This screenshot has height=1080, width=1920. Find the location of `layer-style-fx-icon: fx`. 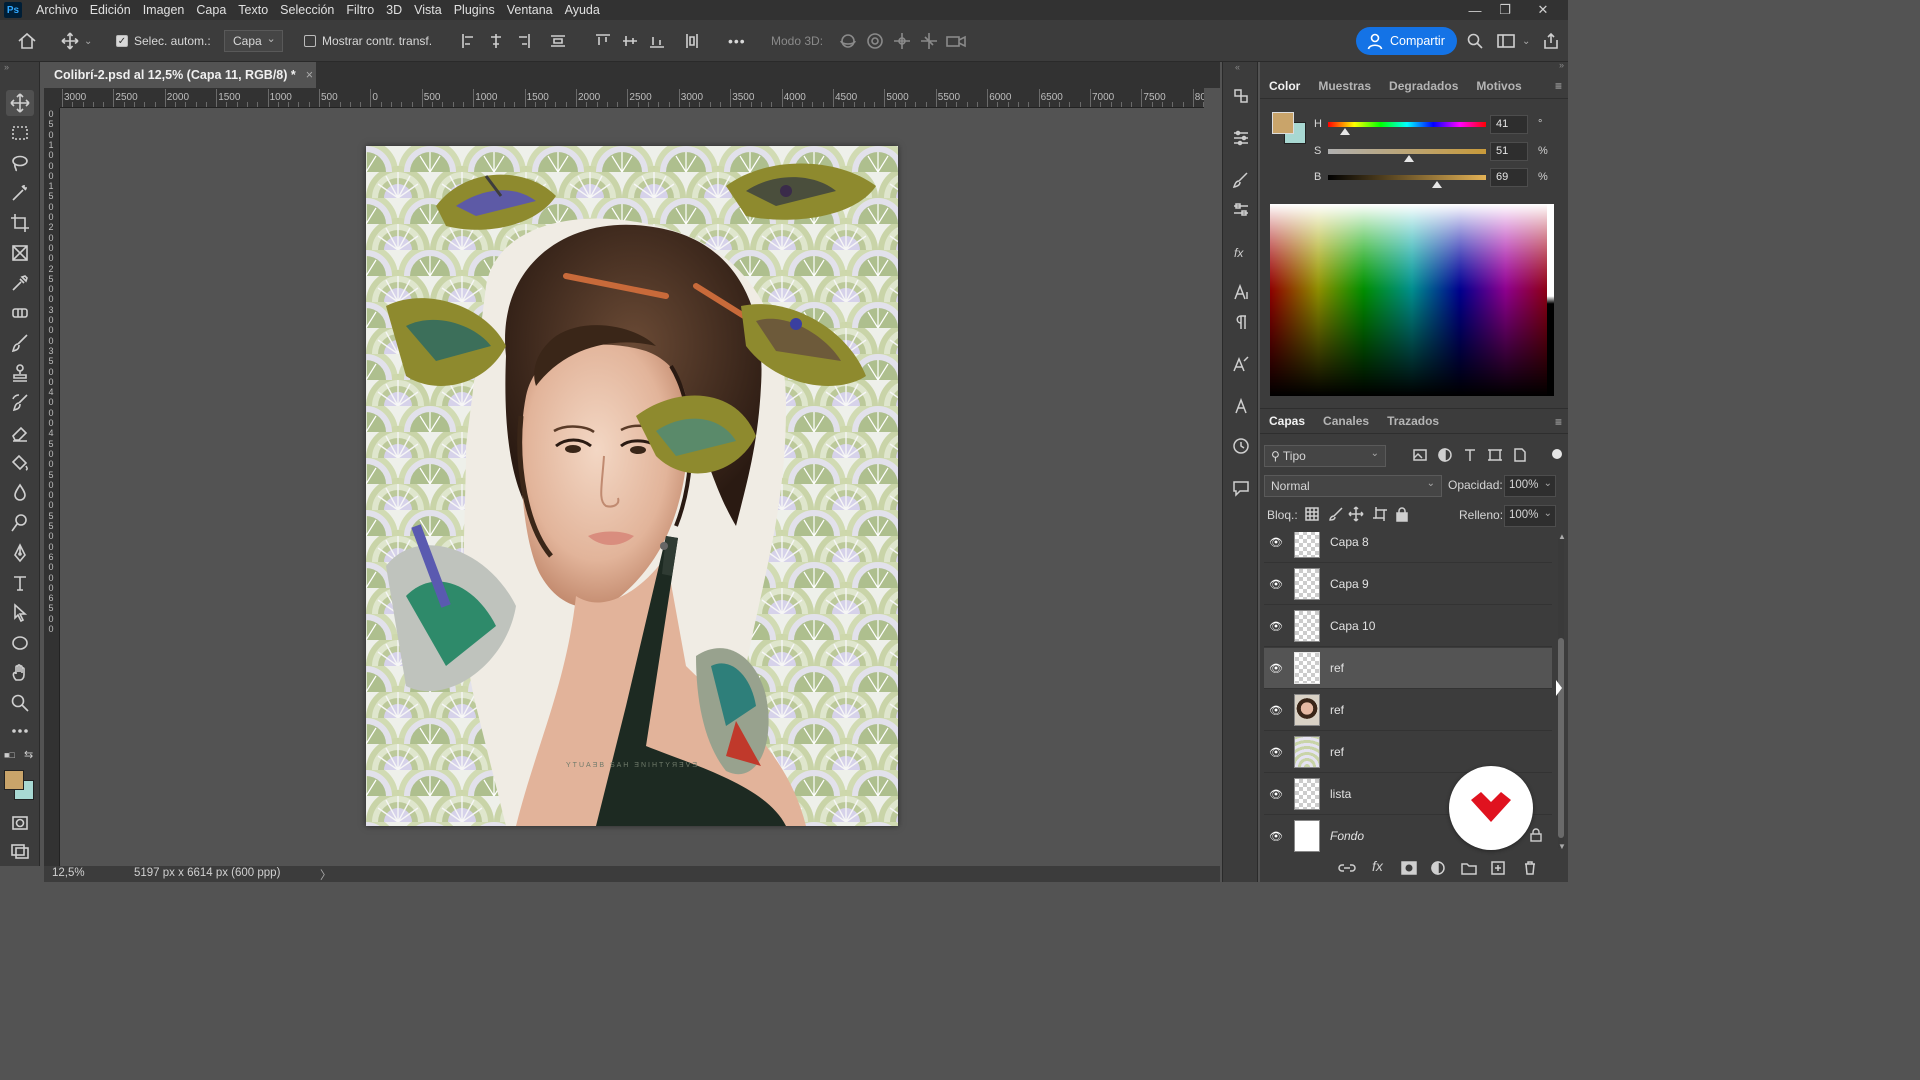

layer-style-fx-icon: fx is located at coordinates (1377, 866).